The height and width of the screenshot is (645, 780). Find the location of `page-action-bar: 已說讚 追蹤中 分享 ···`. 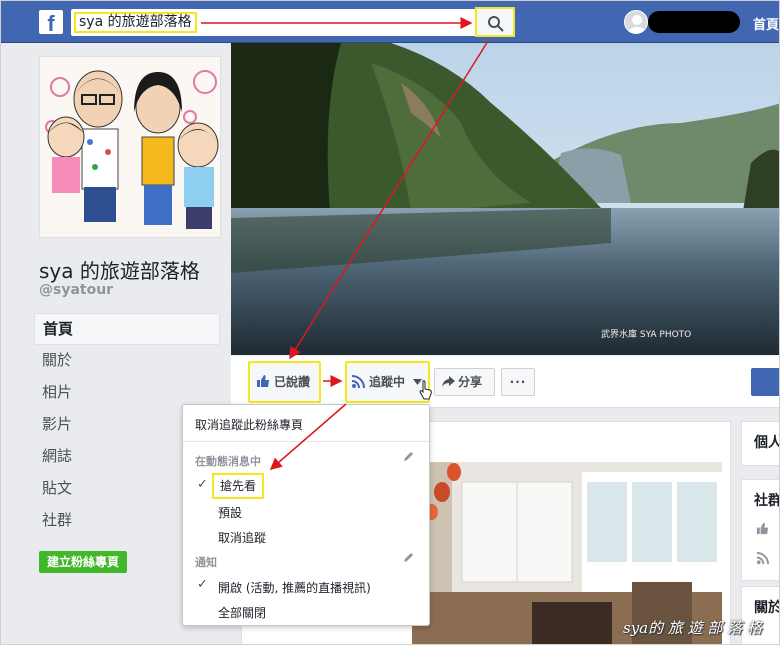

page-action-bar: 已說讚 追蹤中 分享 ··· is located at coordinates (505, 382).